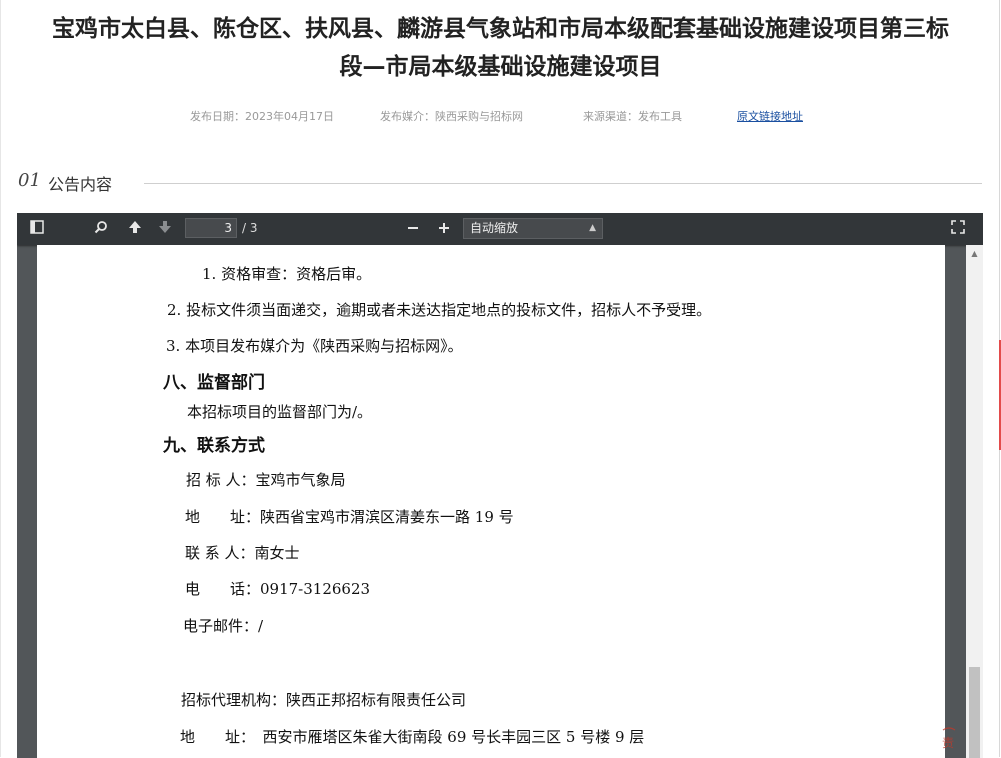 This screenshot has width=1001, height=758. What do you see at coordinates (592, 228) in the screenshot?
I see `chevron-updown-icon: ▲` at bounding box center [592, 228].